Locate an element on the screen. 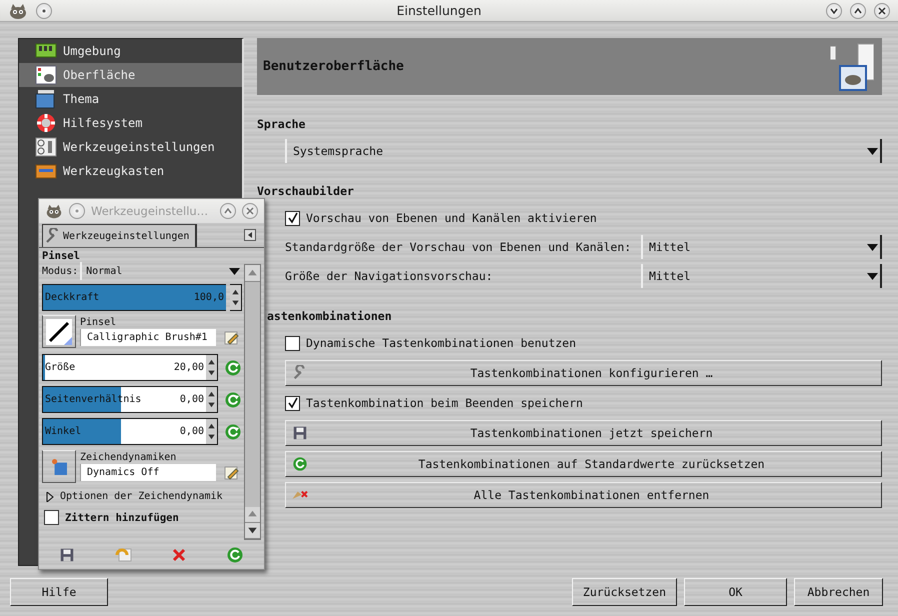 This screenshot has width=898, height=616. window-title: Einstellungen is located at coordinates (439, 10).